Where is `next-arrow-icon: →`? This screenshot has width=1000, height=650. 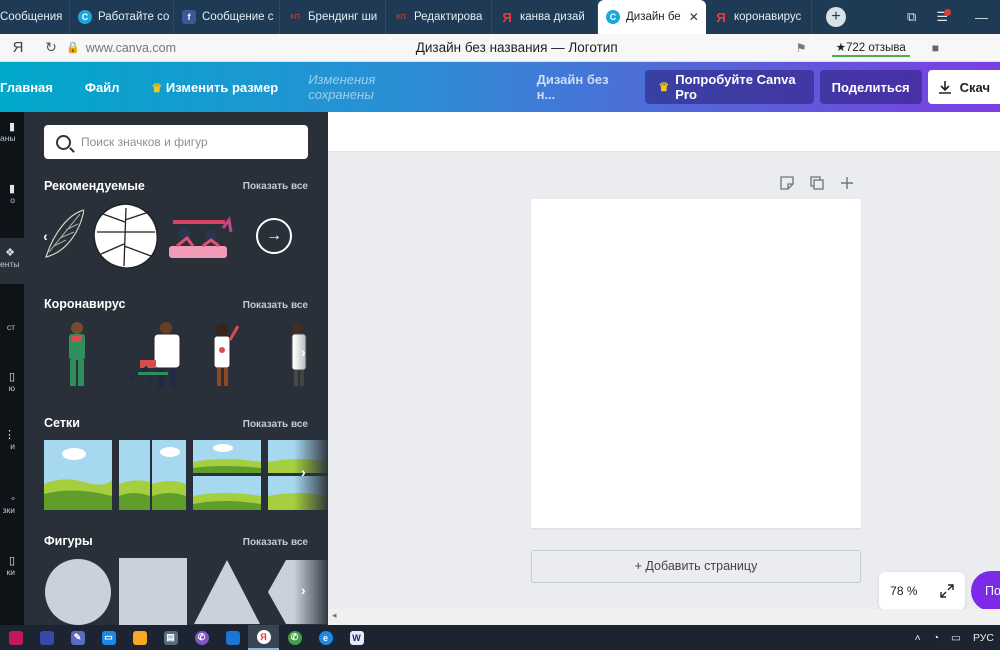 next-arrow-icon: → is located at coordinates (274, 236).